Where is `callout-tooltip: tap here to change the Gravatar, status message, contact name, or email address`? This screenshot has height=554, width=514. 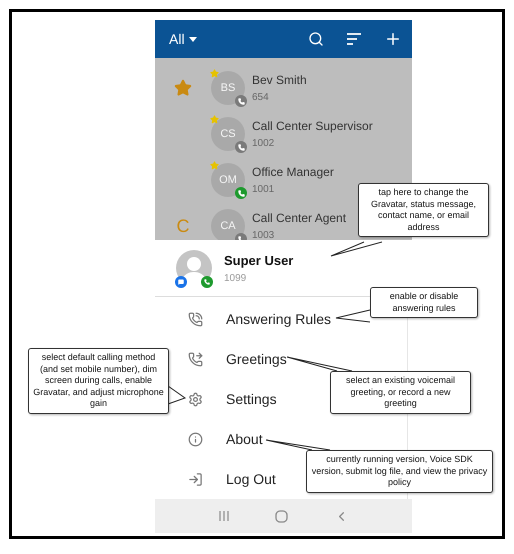 callout-tooltip: tap here to change the Gravatar, status message, contact name, or email address is located at coordinates (423, 210).